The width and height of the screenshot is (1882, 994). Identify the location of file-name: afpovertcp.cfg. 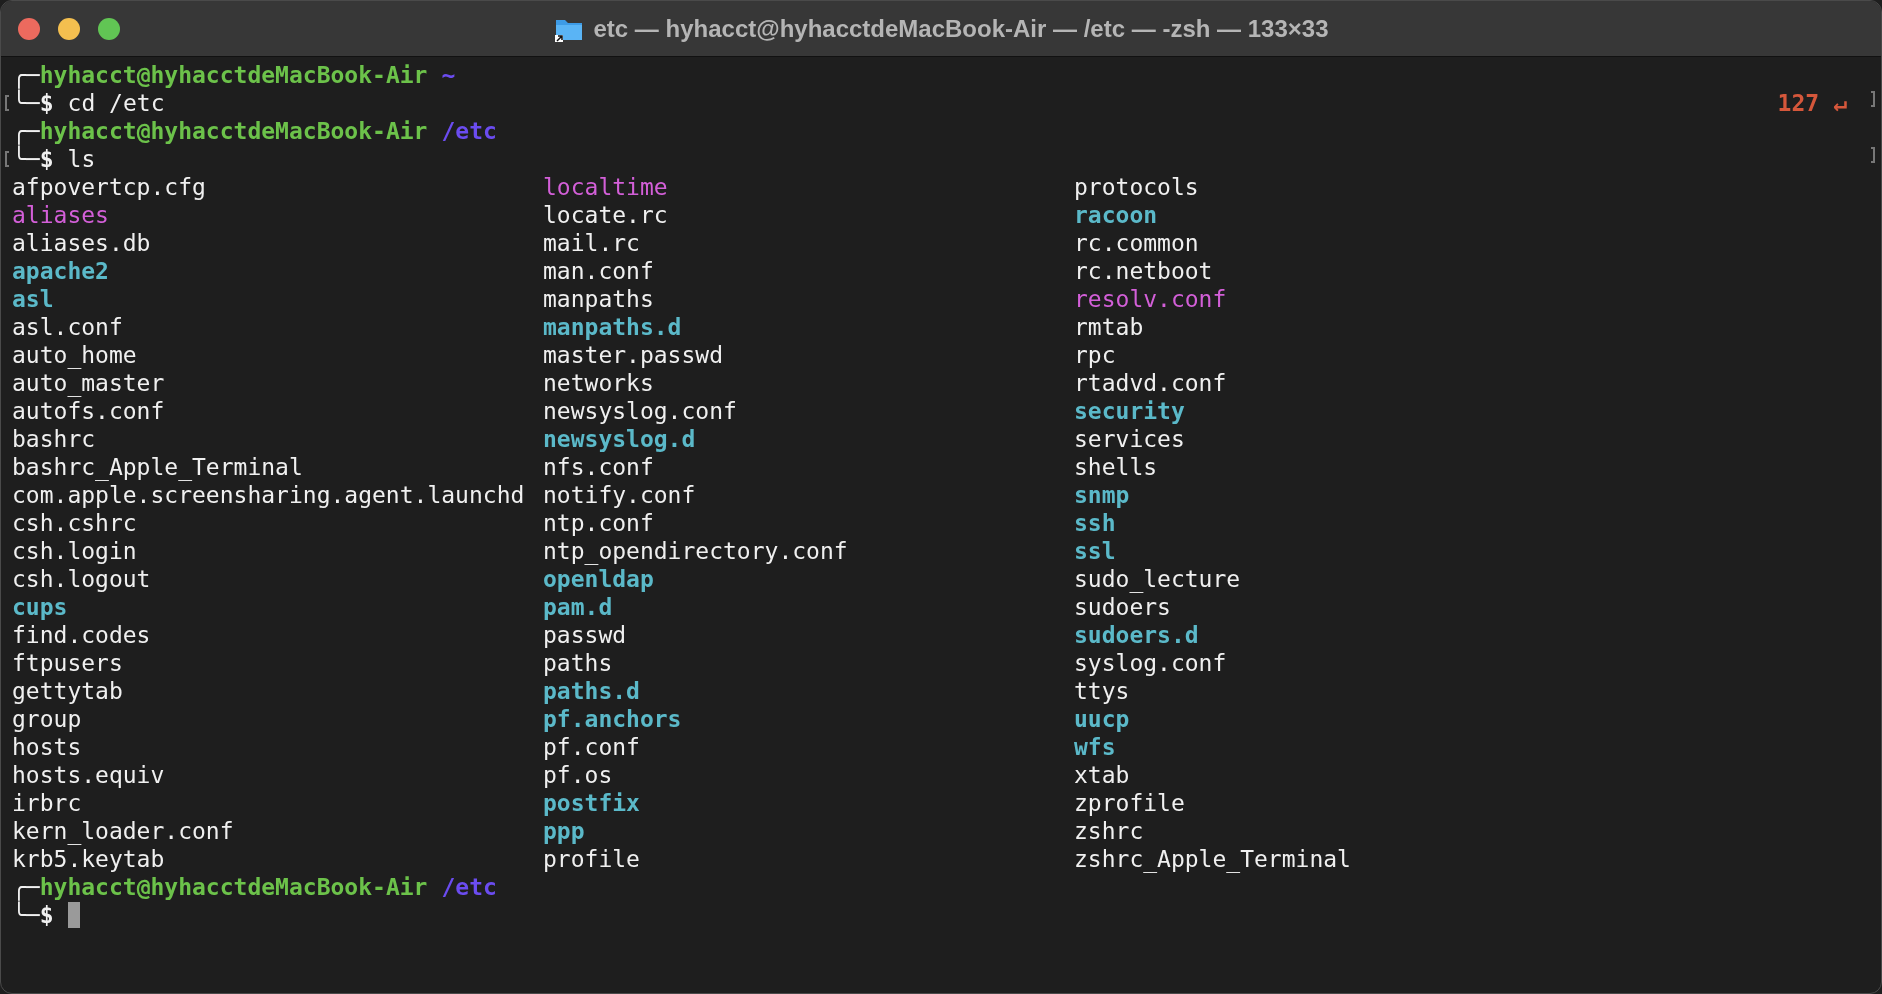
(109, 187).